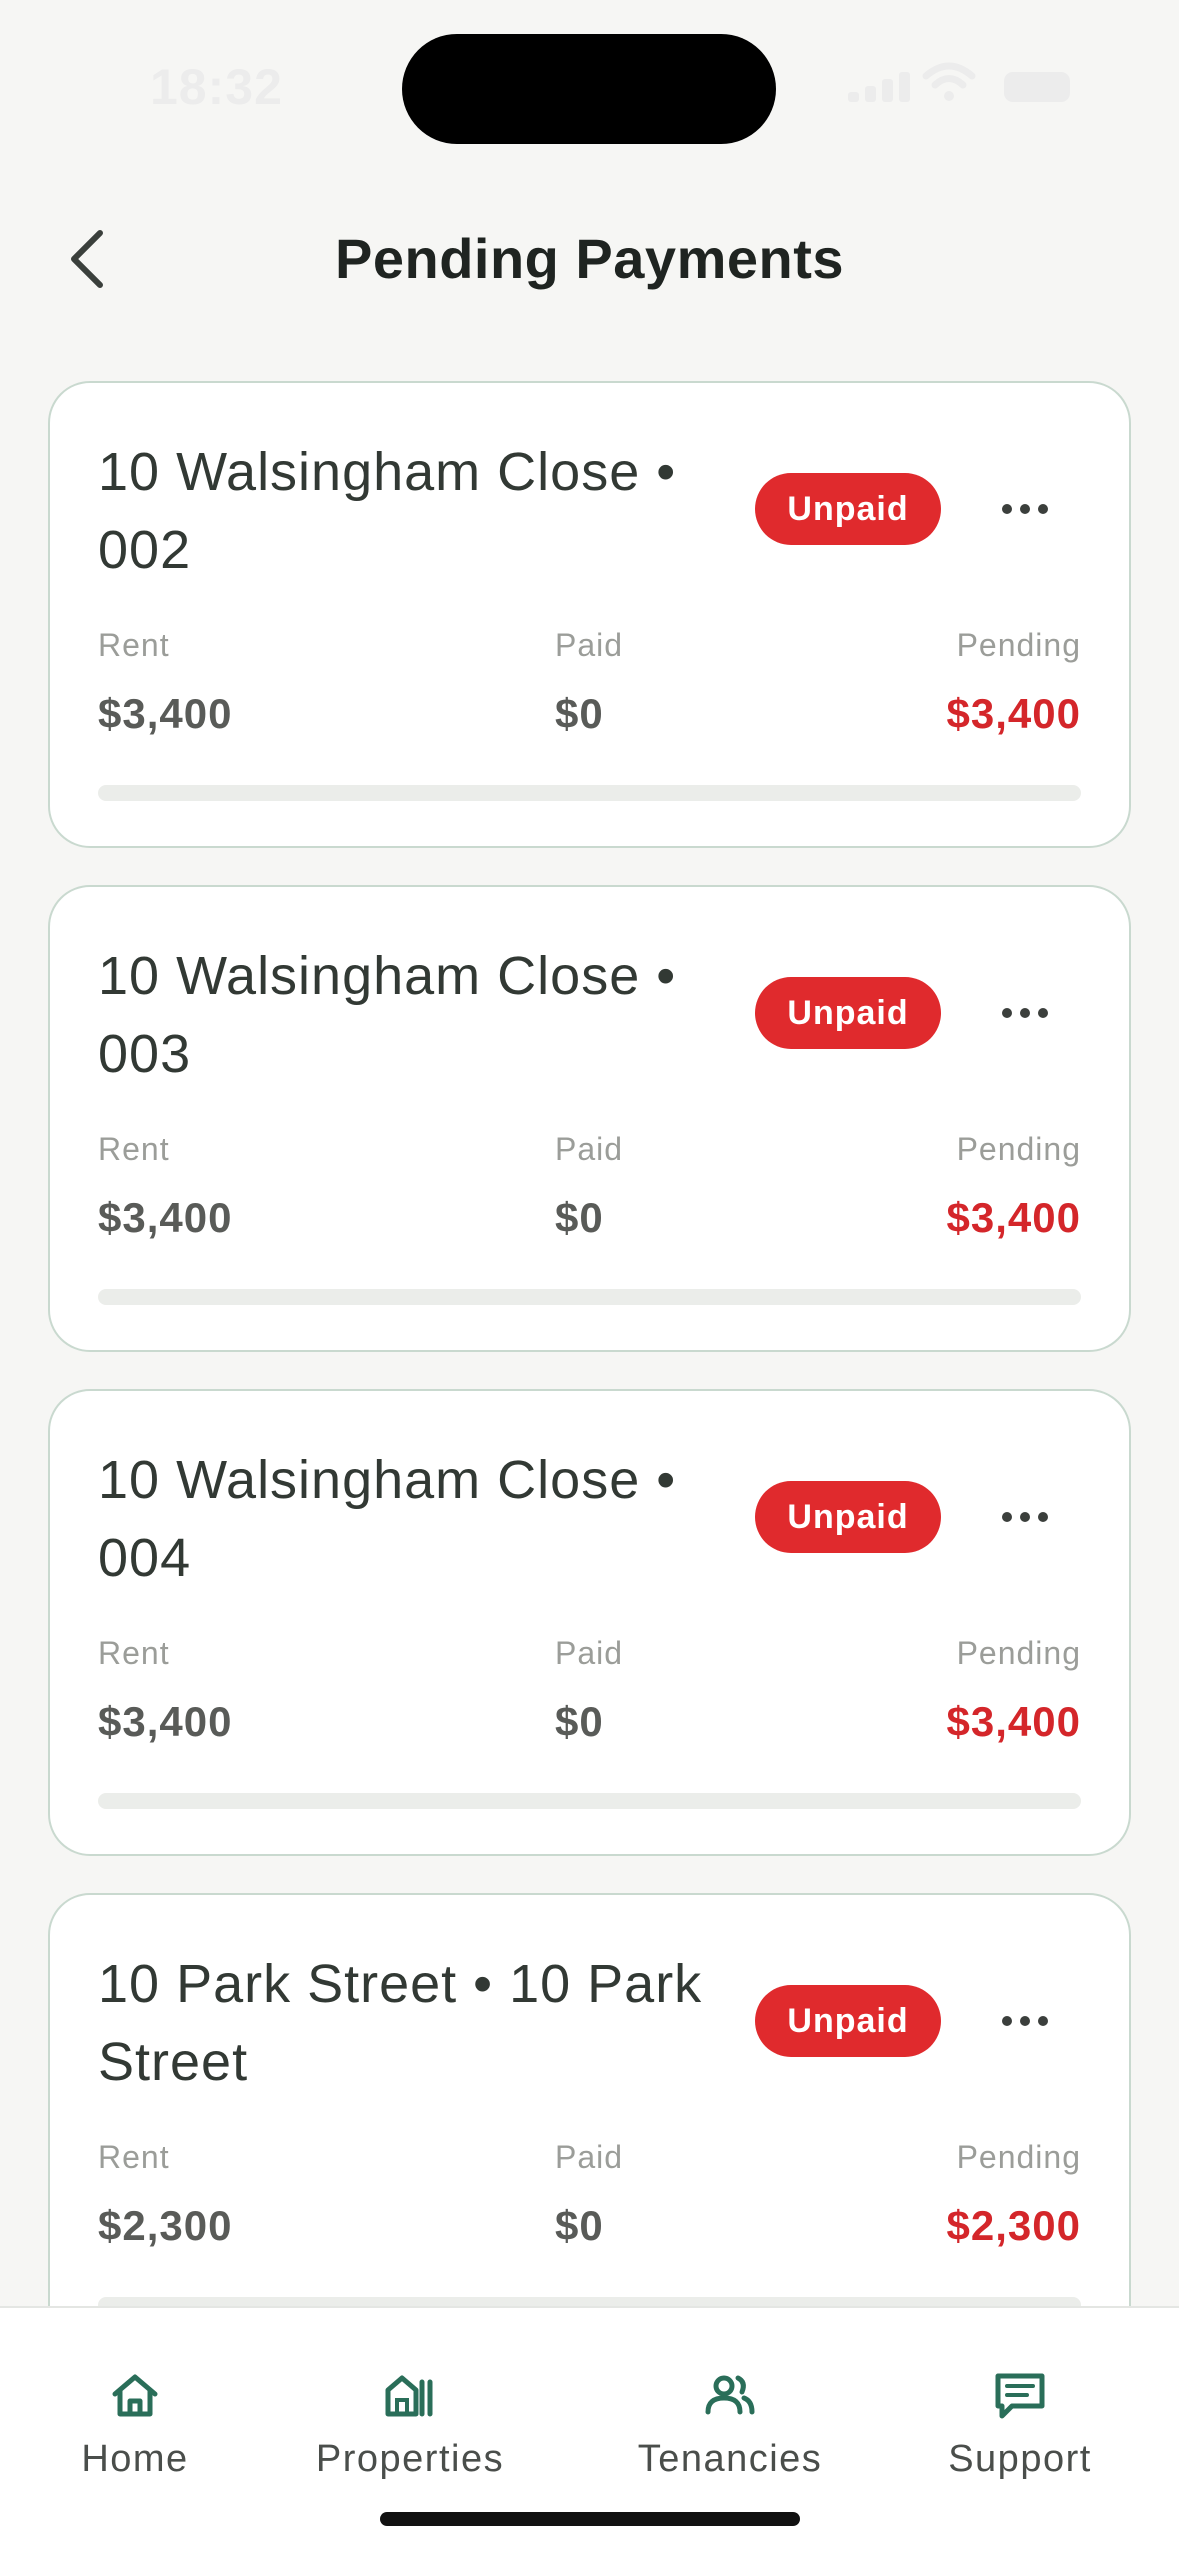  What do you see at coordinates (135, 2424) in the screenshot?
I see `nav-item-home: Home` at bounding box center [135, 2424].